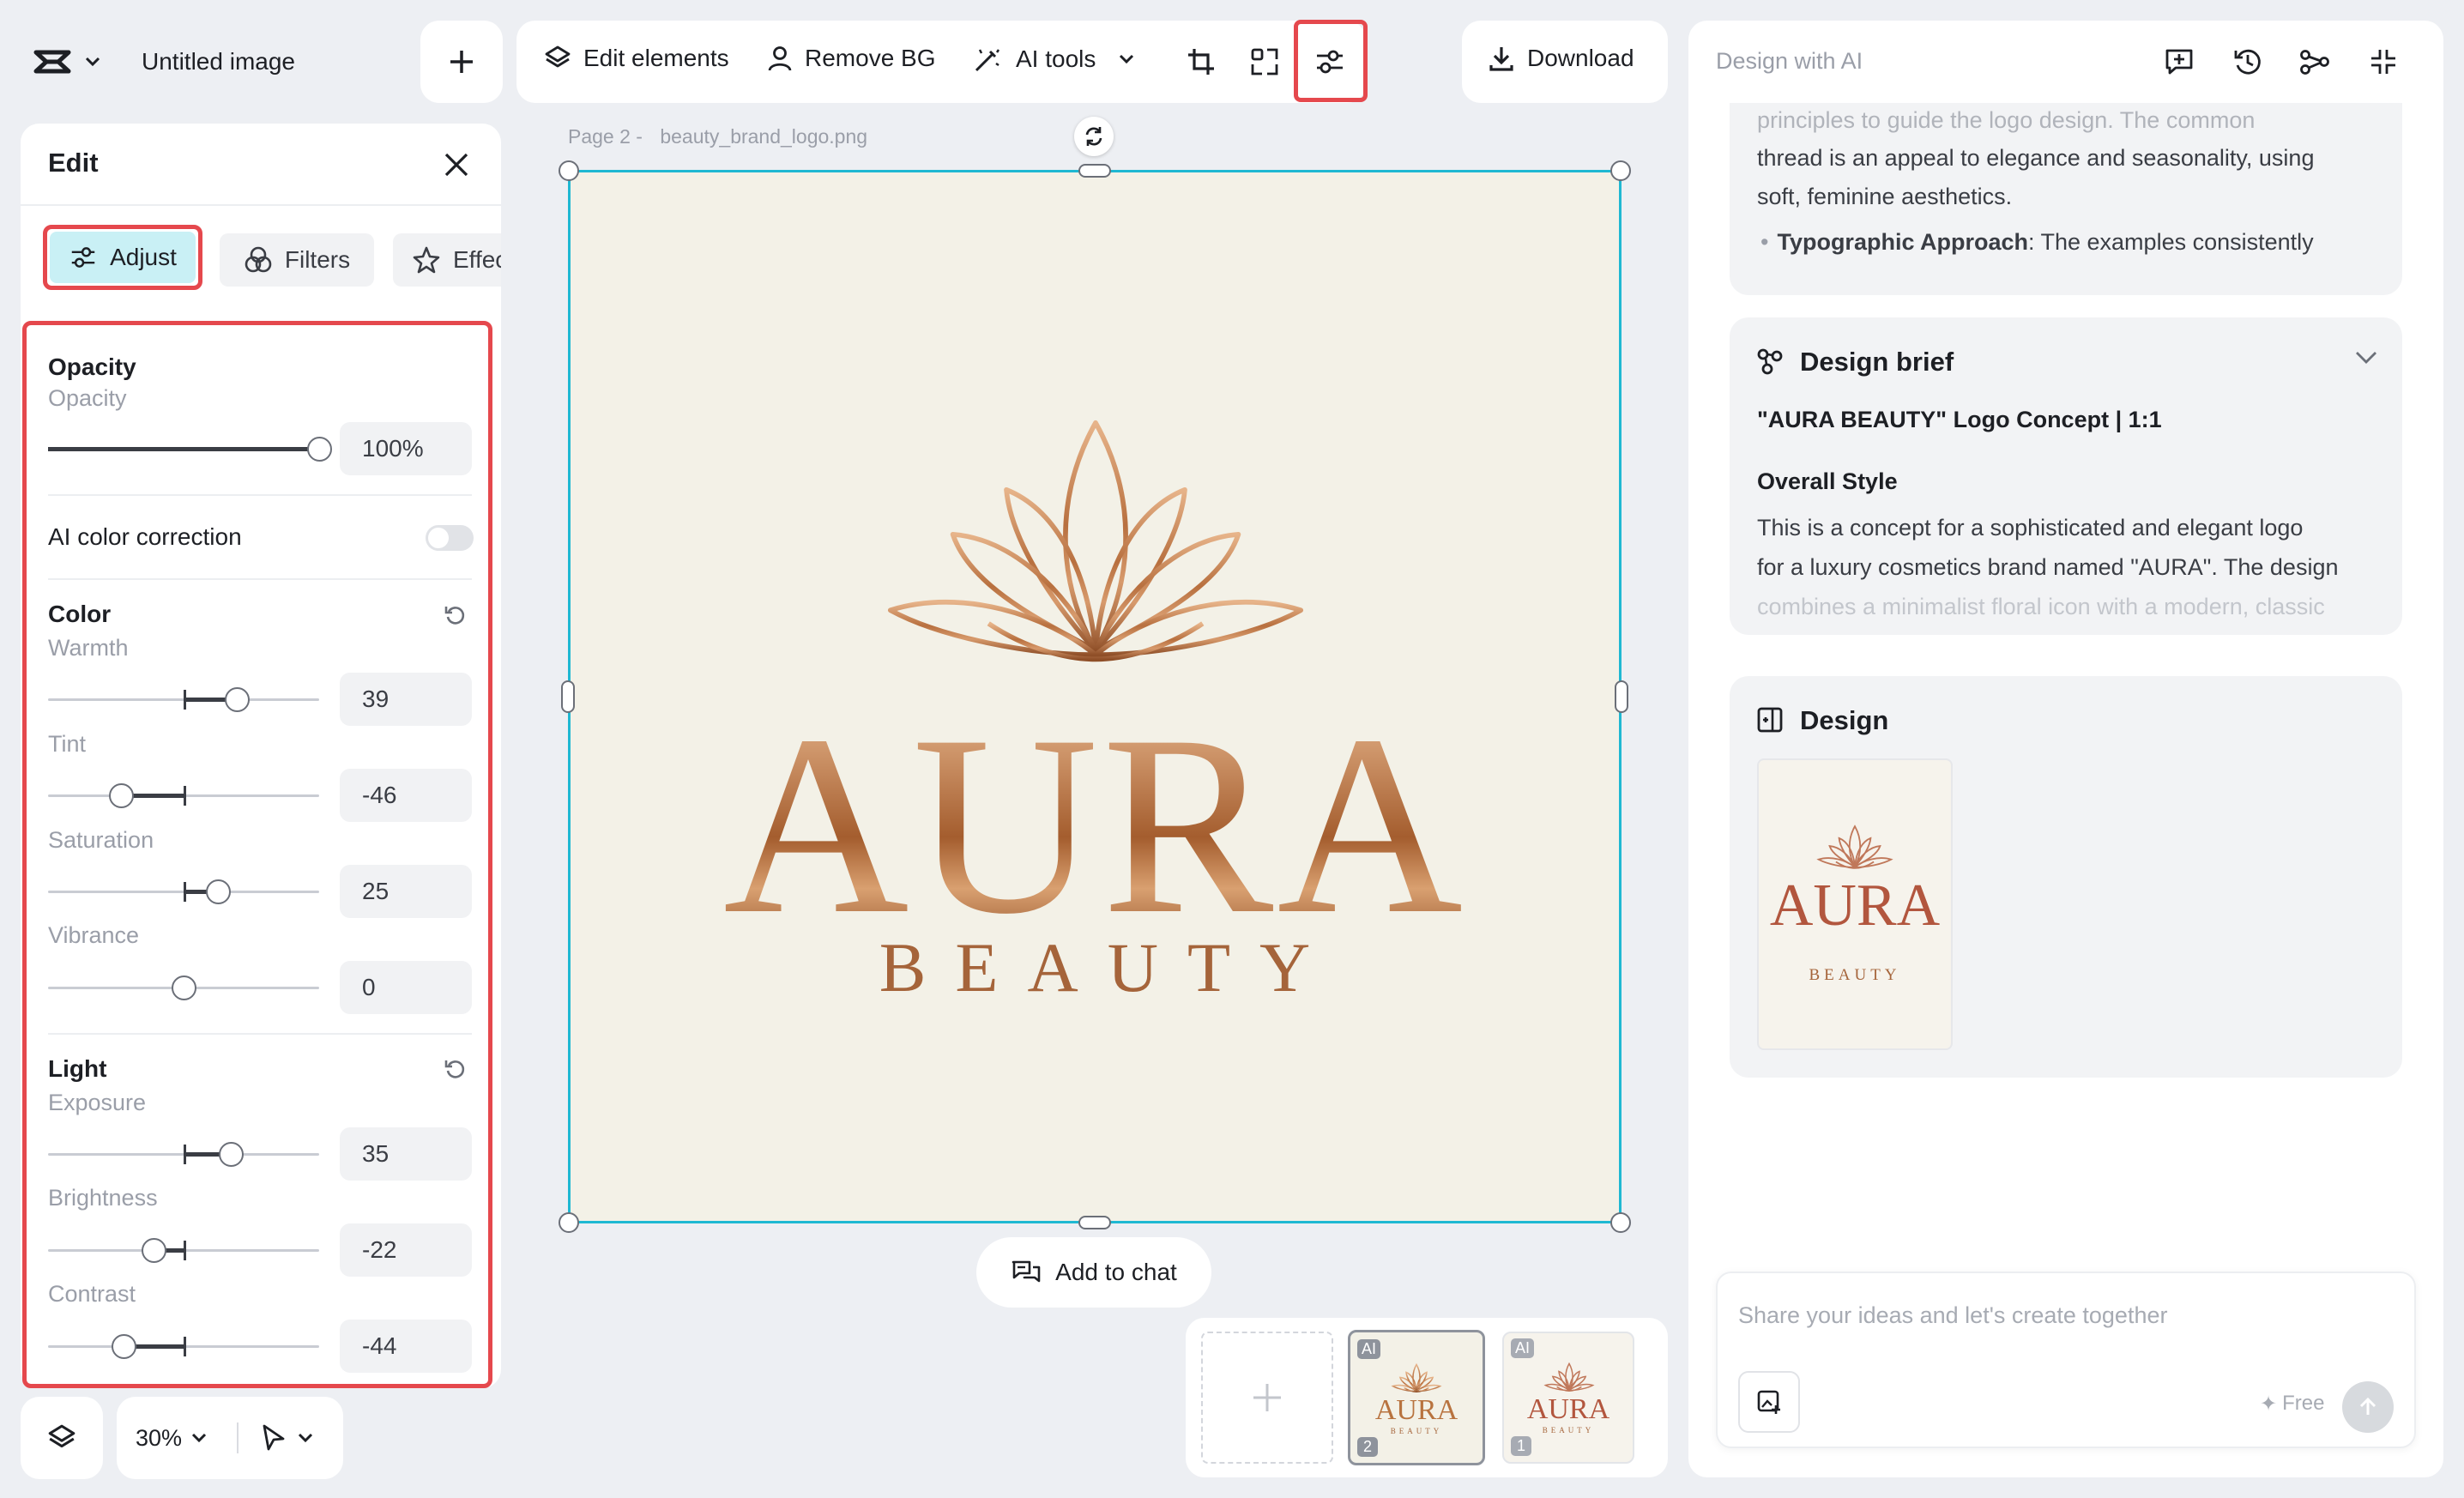 The width and height of the screenshot is (2464, 1498). Describe the element at coordinates (297, 260) in the screenshot. I see `tab-filters: Filters` at that location.